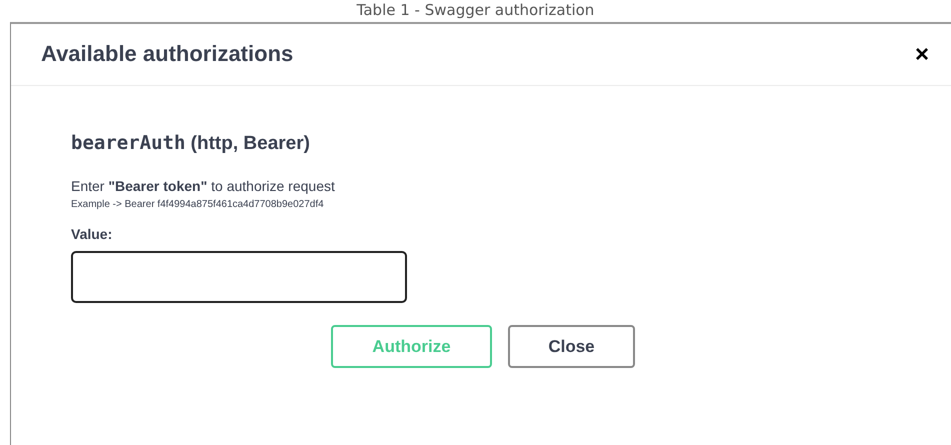 The image size is (951, 445). What do you see at coordinates (571, 346) in the screenshot?
I see `close-button: Close` at bounding box center [571, 346].